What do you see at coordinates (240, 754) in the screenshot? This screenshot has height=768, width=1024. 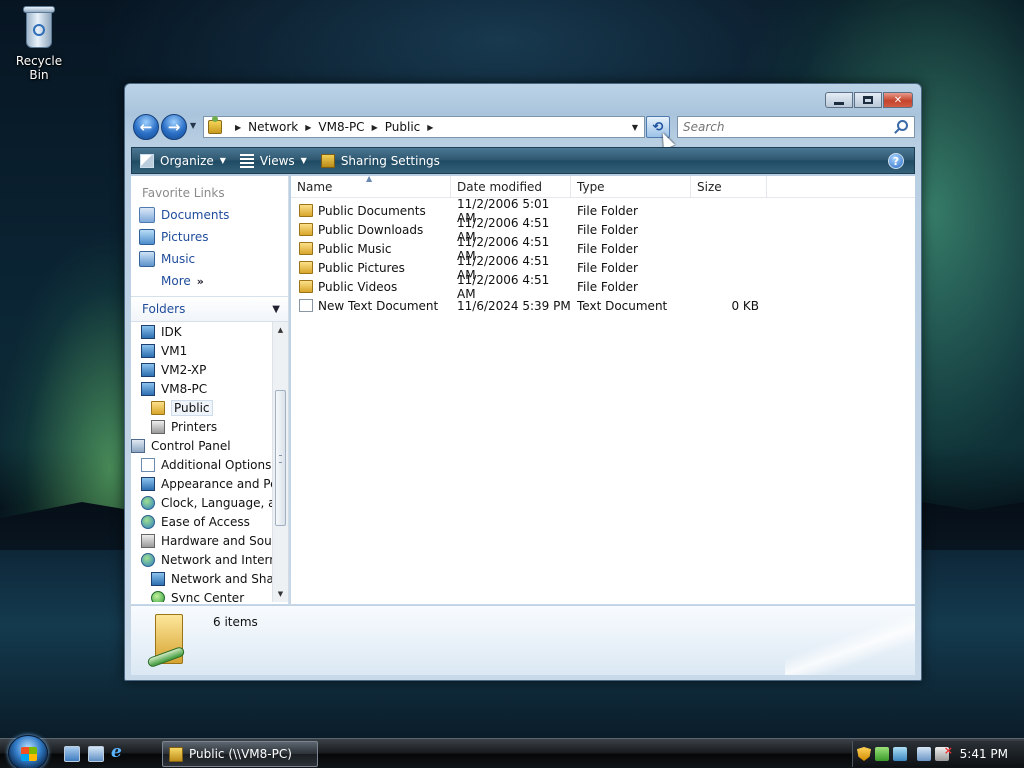 I see `taskbar-button-public: Public (\\VM8-PC)` at bounding box center [240, 754].